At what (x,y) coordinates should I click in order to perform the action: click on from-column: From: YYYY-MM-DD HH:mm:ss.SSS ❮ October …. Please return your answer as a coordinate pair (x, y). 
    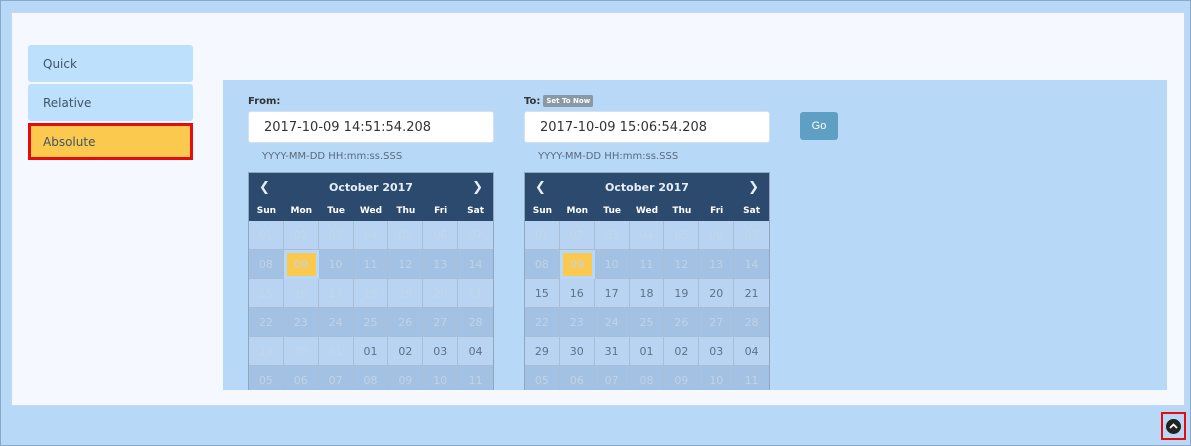
    Looking at the image, I should click on (371, 235).